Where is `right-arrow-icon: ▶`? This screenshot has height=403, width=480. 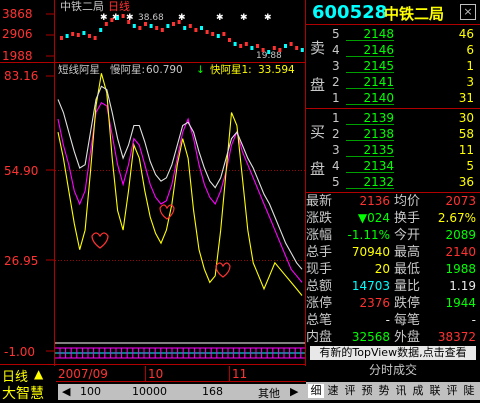 right-arrow-icon: ▶ is located at coordinates (294, 391).